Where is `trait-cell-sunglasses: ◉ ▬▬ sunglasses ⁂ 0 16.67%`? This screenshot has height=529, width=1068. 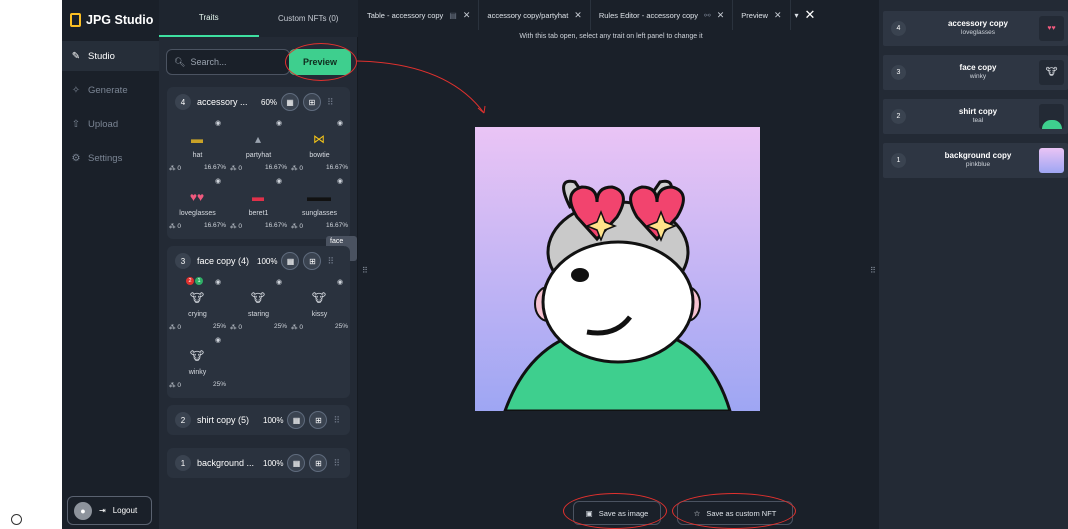
trait-cell-sunglasses: ◉ ▬▬ sunglasses ⁂ 0 16.67% is located at coordinates (319, 204).